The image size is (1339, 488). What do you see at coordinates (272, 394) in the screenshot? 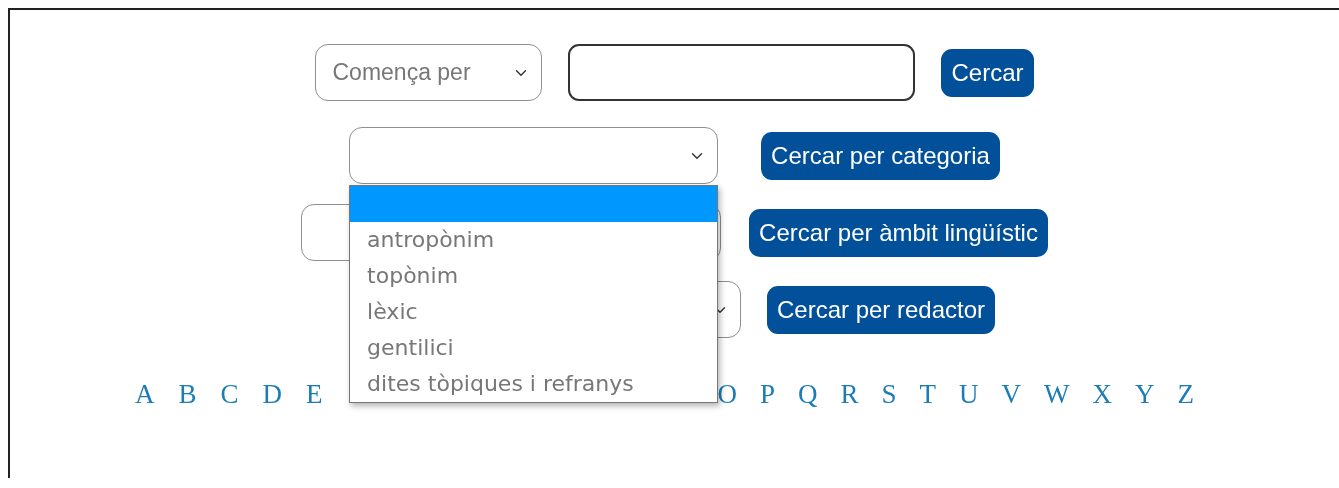
I see `letter-link: D` at bounding box center [272, 394].